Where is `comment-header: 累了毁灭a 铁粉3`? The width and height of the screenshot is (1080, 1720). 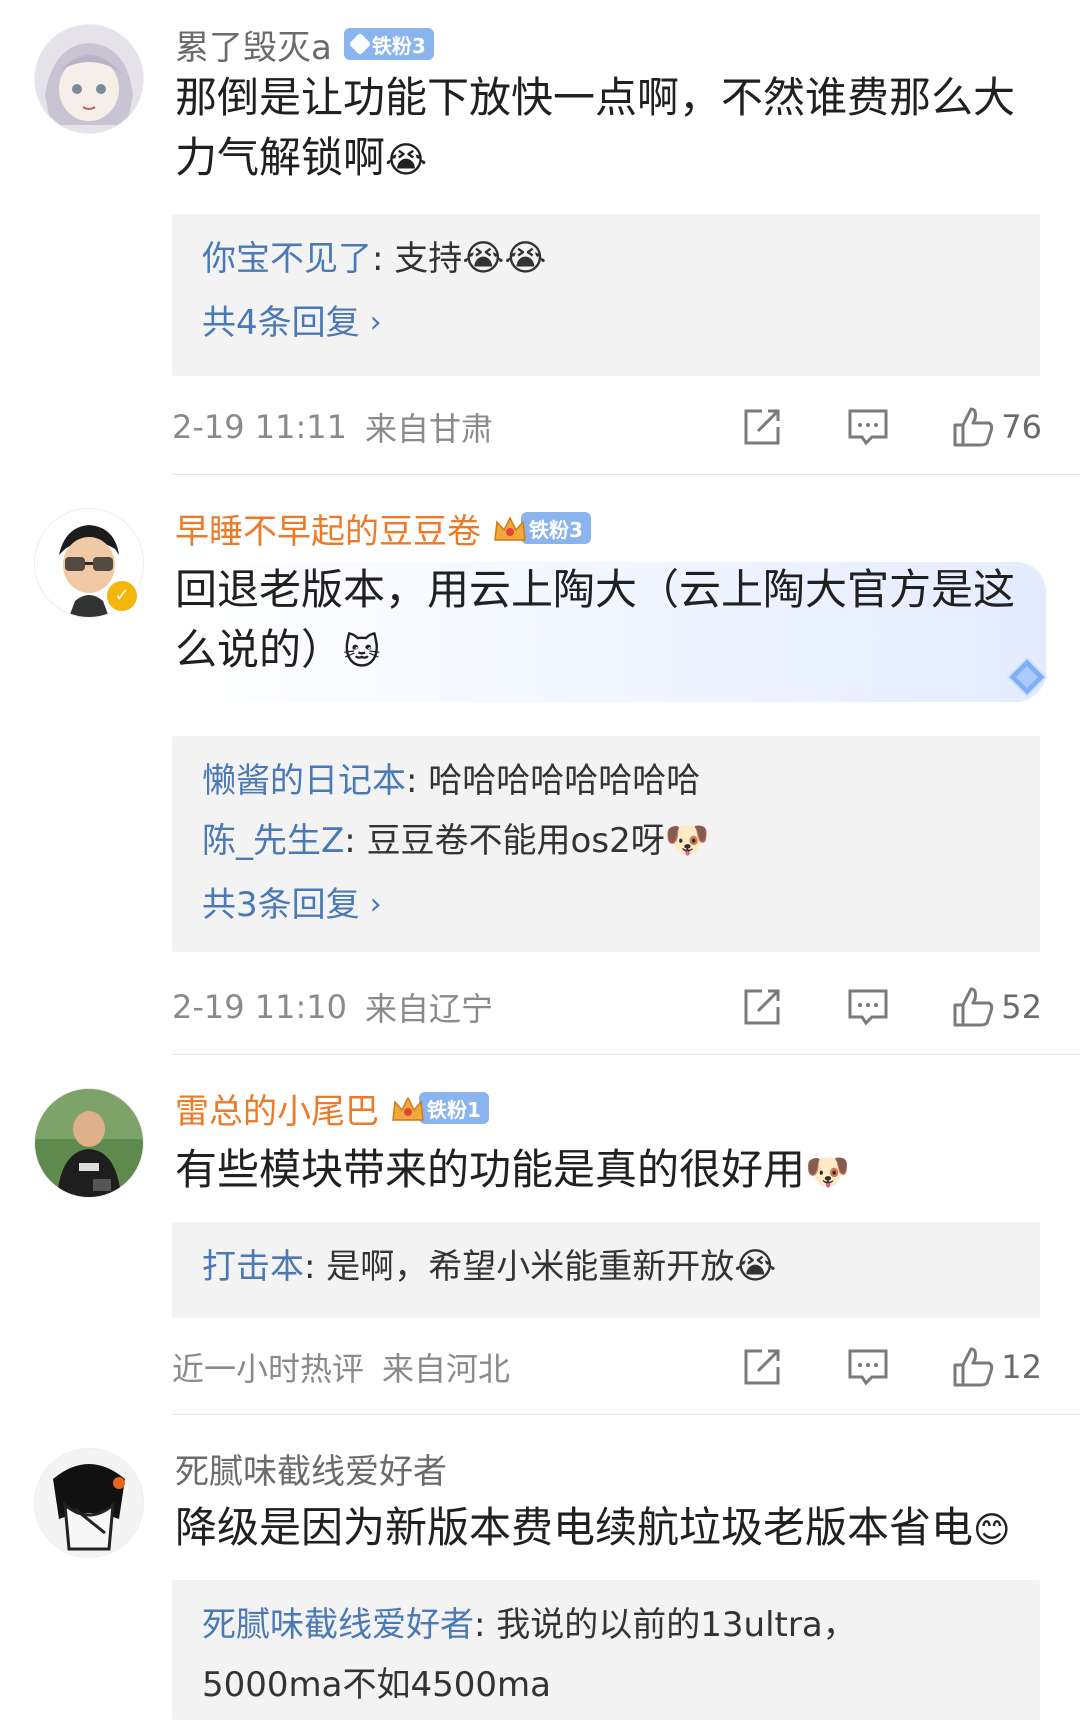 comment-header: 累了毁灭a 铁粉3 is located at coordinates (304, 44).